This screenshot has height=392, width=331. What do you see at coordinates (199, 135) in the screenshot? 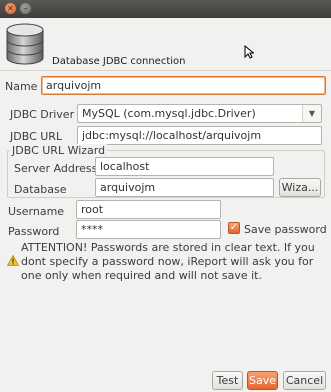
I see `jdbc-url-field: jdbc:mysql://localhost/arquivojm` at bounding box center [199, 135].